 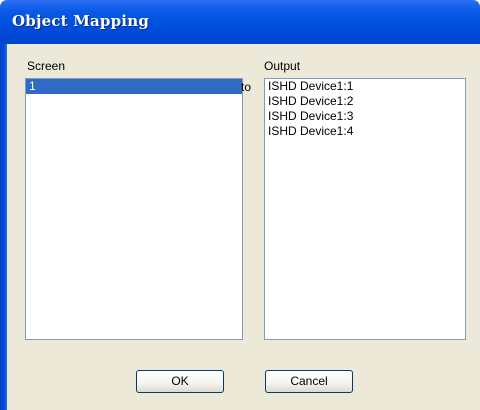 I want to click on ok-button: OK, so click(x=180, y=381).